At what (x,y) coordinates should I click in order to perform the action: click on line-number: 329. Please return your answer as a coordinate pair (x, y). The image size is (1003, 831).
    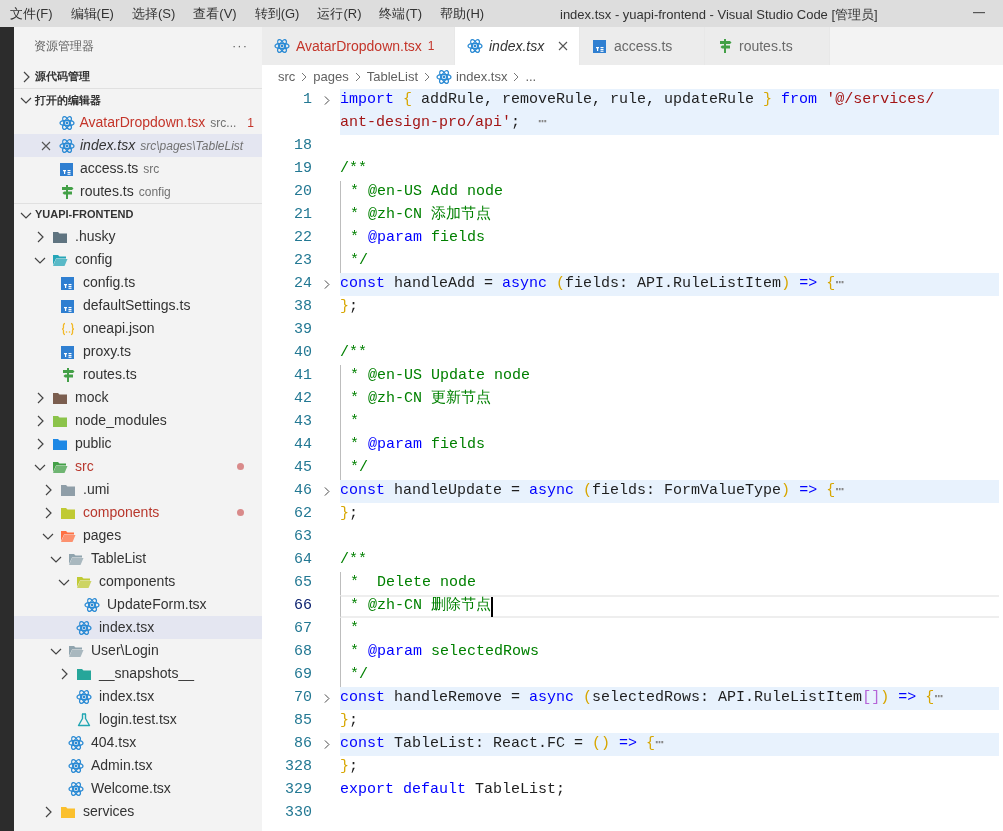
    Looking at the image, I should click on (298, 790).